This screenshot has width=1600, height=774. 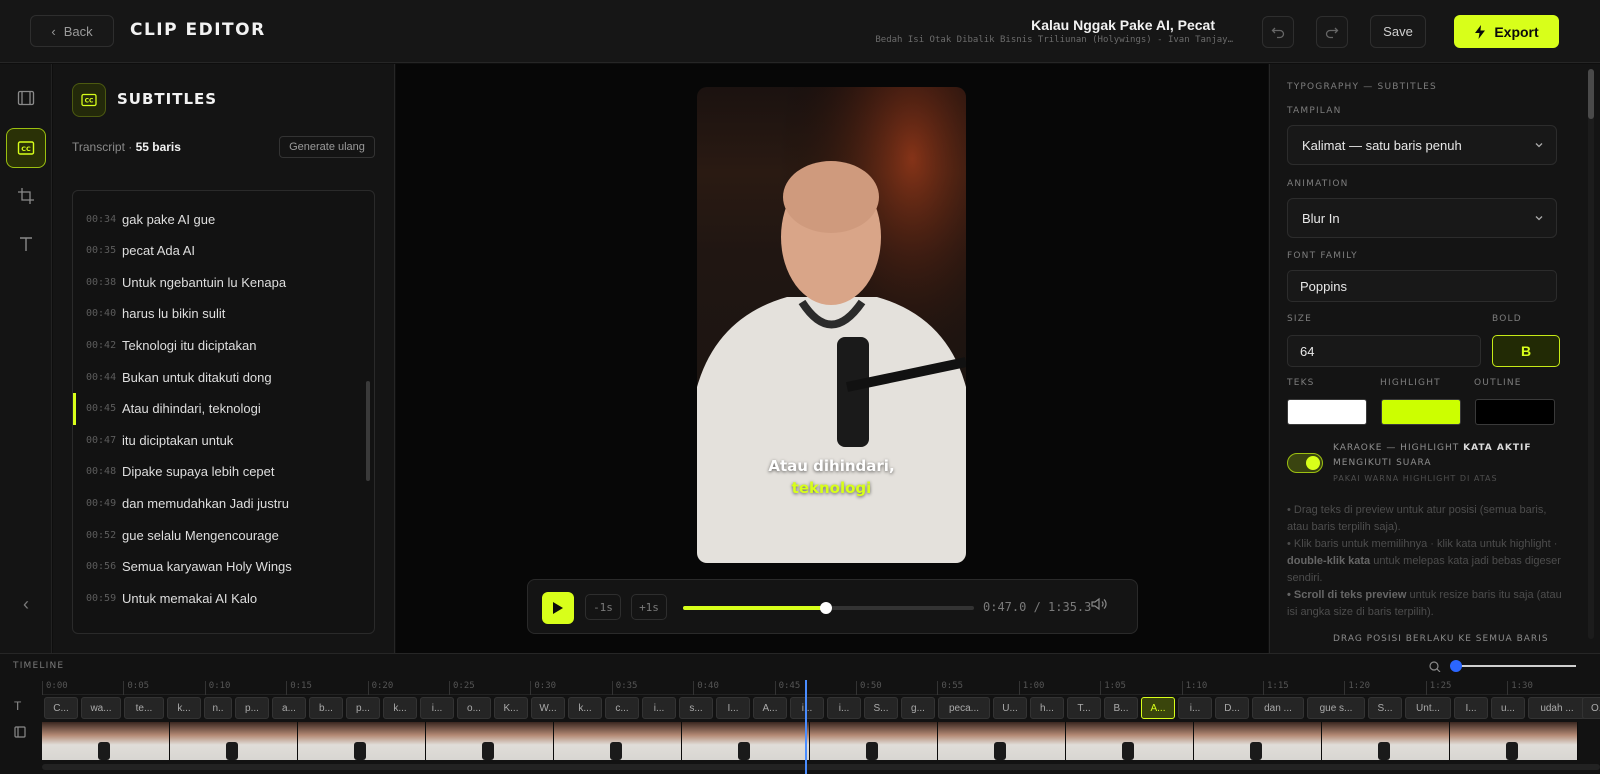 What do you see at coordinates (831, 488) in the screenshot?
I see `caption-line-2: teknologi` at bounding box center [831, 488].